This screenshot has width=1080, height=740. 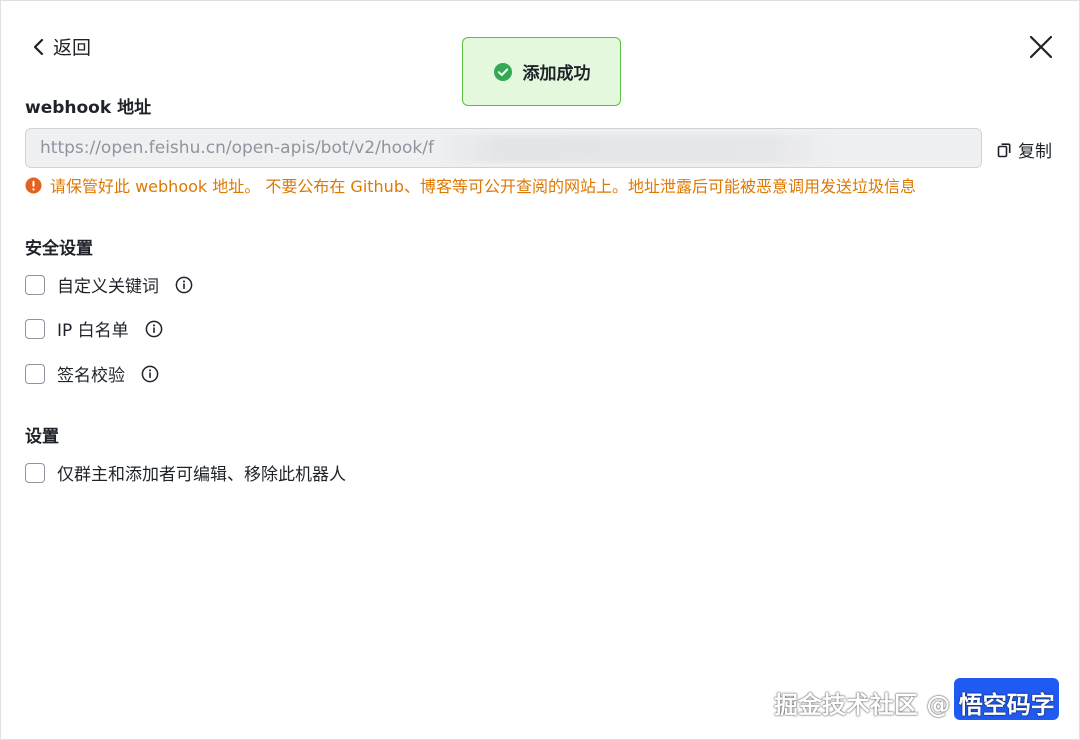 I want to click on signature-verify-label: 签名校验, so click(x=91, y=376).